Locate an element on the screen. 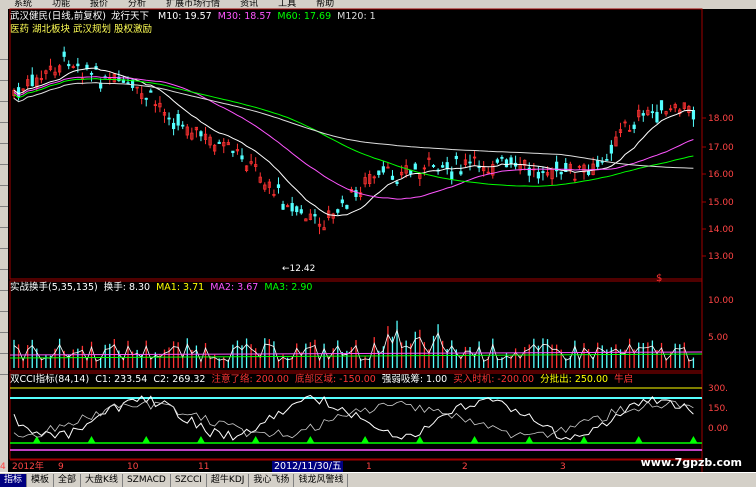  bottom-tab-2: 全部 is located at coordinates (68, 480).